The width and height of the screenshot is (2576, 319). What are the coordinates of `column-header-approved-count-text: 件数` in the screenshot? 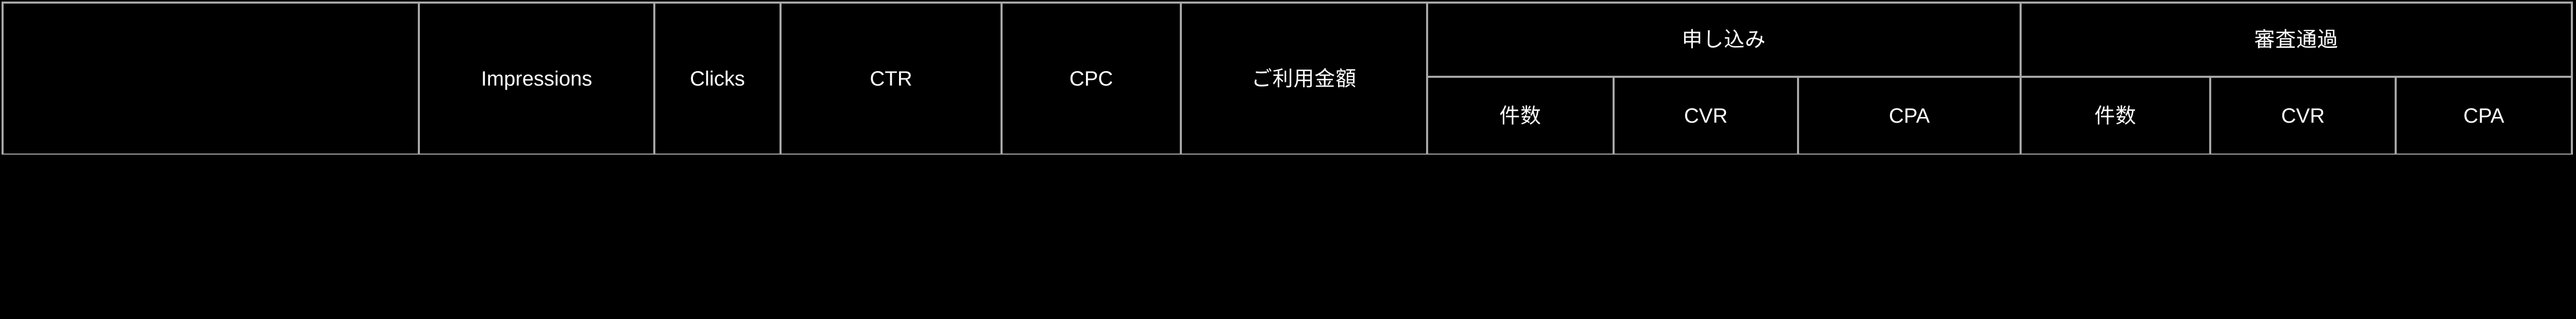 It's located at (2115, 116).